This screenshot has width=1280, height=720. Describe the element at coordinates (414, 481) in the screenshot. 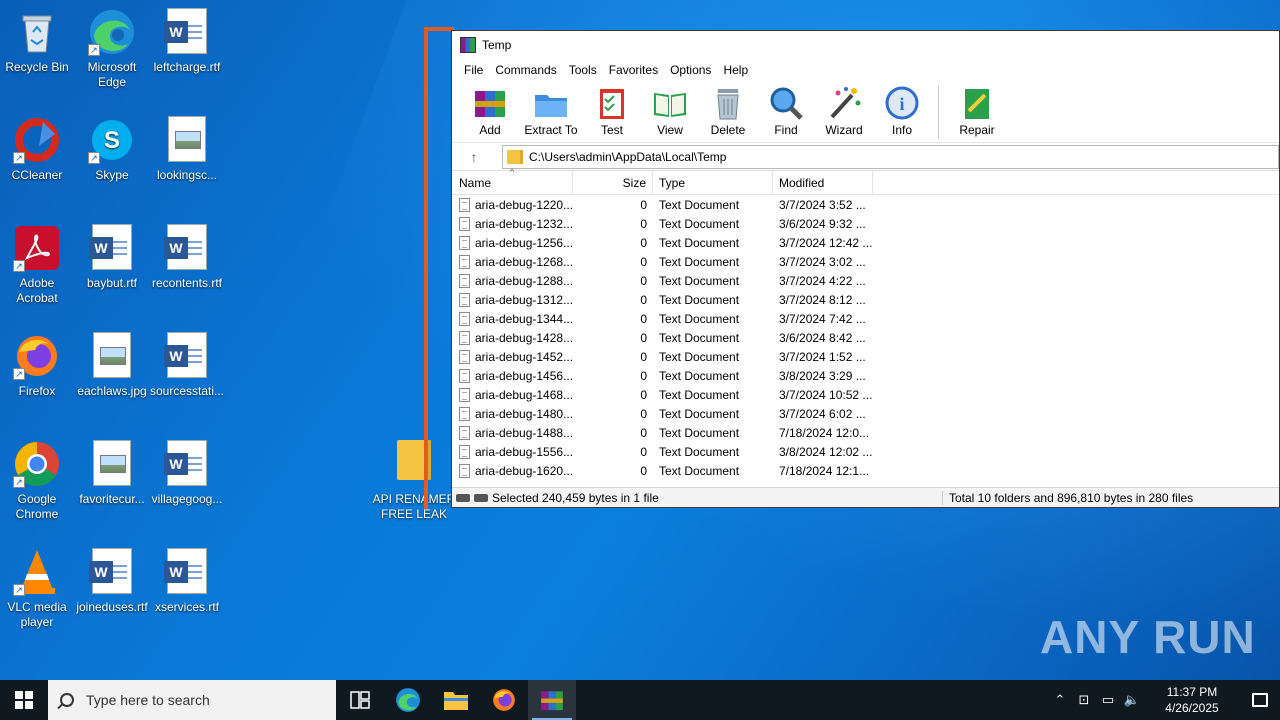

I see `desktop-icon-api-renamer-folder: API RENAMER FREE LEAK` at that location.